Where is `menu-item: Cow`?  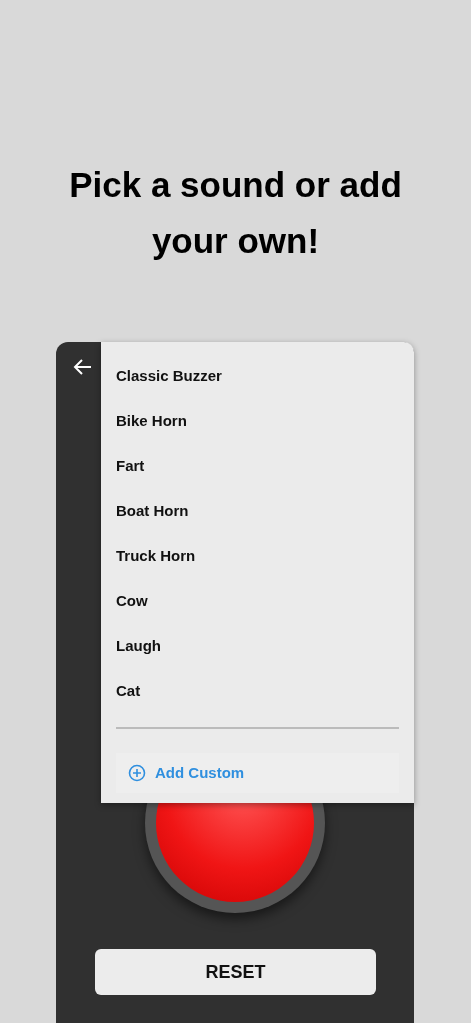 menu-item: Cow is located at coordinates (257, 601).